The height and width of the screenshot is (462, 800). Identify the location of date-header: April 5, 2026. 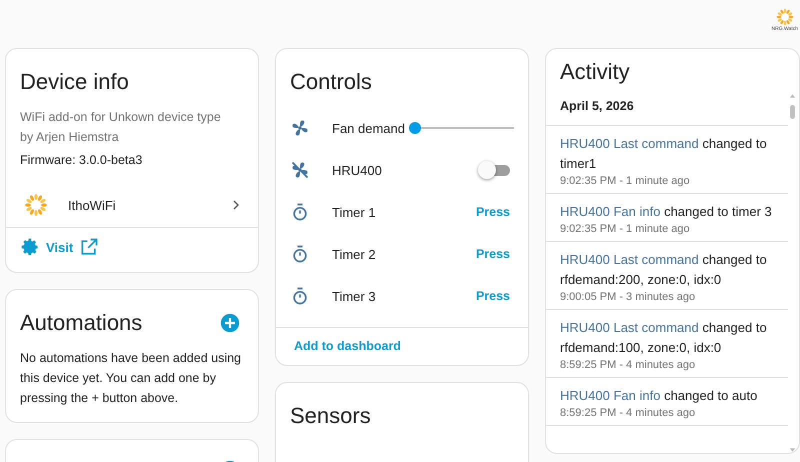
(667, 109).